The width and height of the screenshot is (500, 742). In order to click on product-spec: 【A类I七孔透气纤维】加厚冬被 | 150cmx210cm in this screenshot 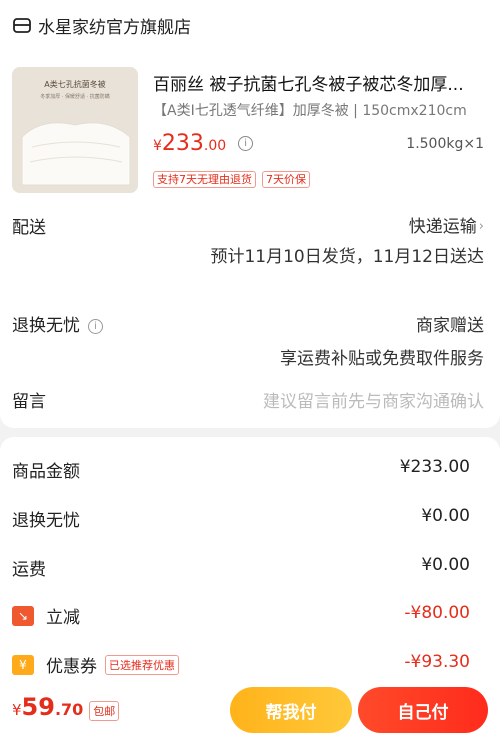, I will do `click(323, 110)`.